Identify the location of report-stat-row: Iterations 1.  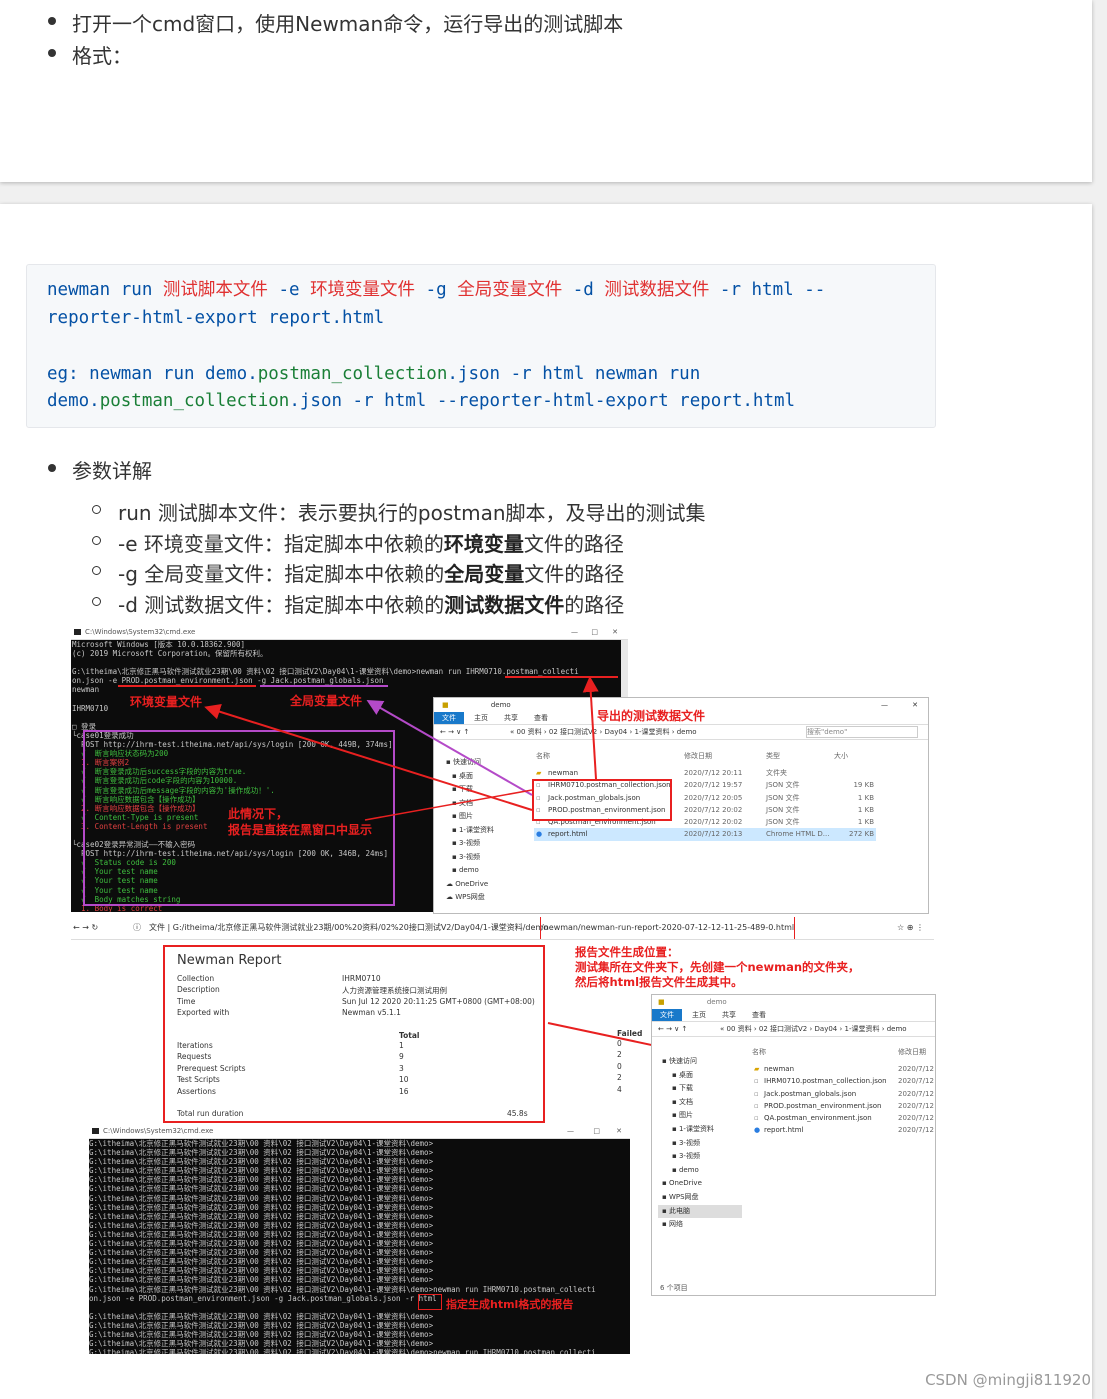
(357, 1046).